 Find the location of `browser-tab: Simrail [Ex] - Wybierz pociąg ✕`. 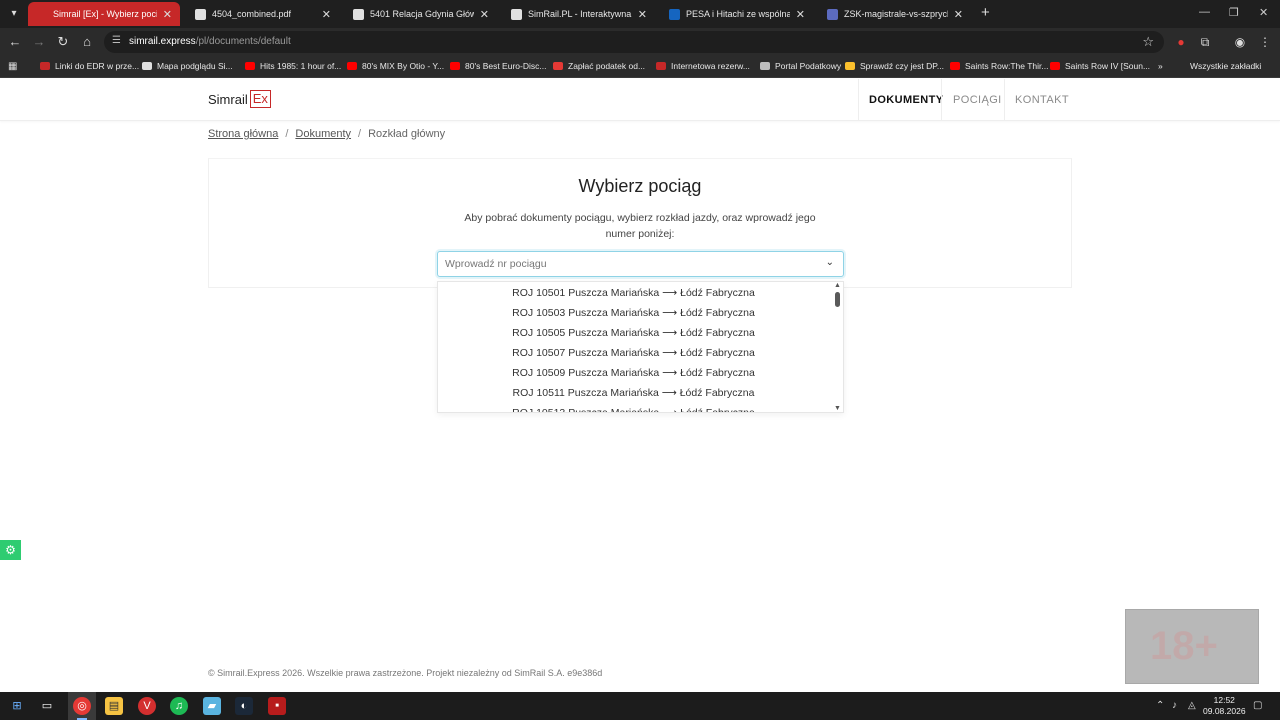

browser-tab: Simrail [Ex] - Wybierz pociąg ✕ is located at coordinates (104, 14).